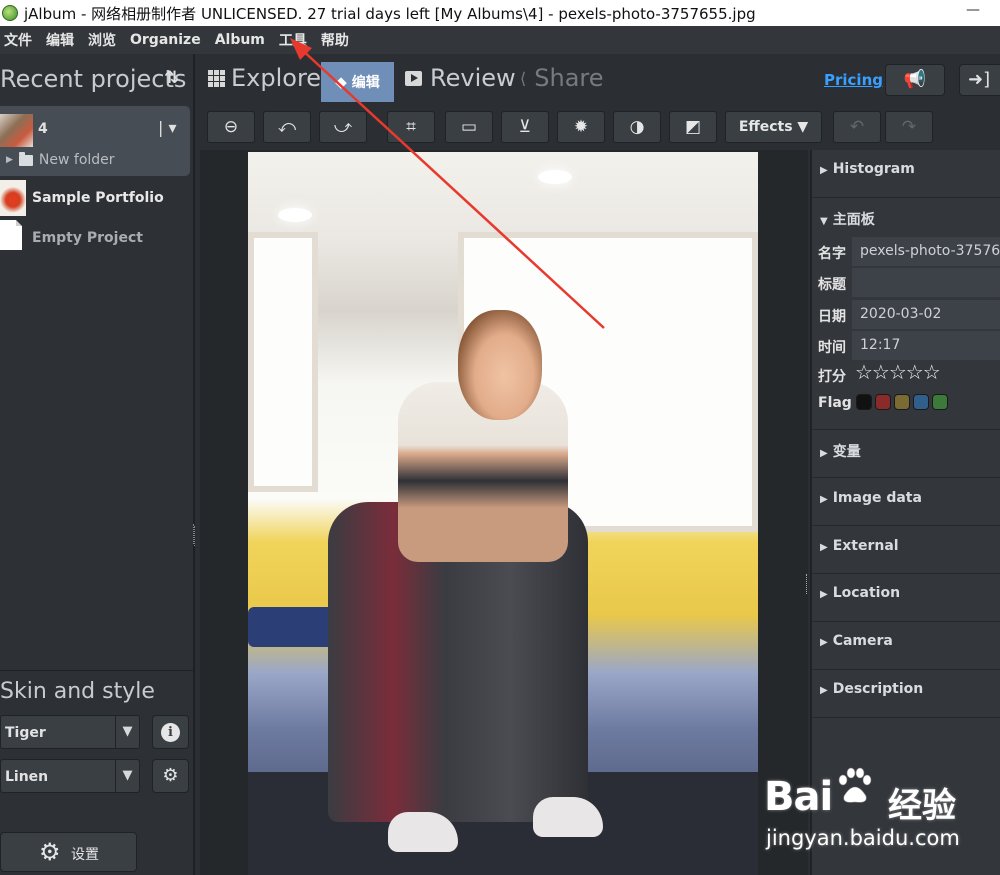 The image size is (1000, 875). Describe the element at coordinates (460, 78) in the screenshot. I see `tab-review: Review` at that location.